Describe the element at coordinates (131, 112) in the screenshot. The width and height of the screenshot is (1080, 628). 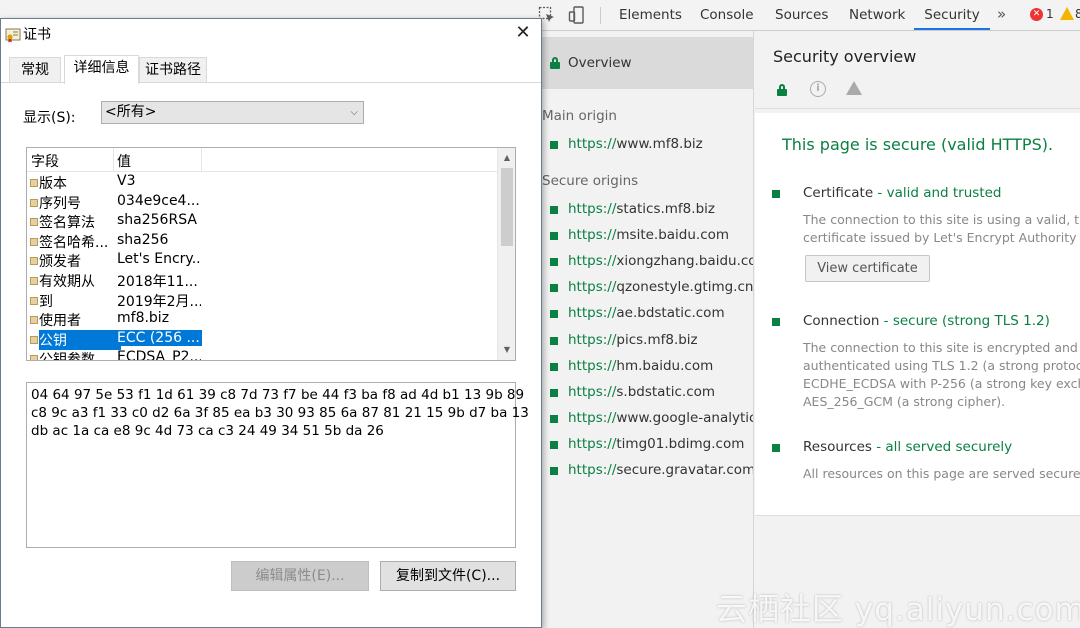
I see `show-select-value: <所有>` at that location.